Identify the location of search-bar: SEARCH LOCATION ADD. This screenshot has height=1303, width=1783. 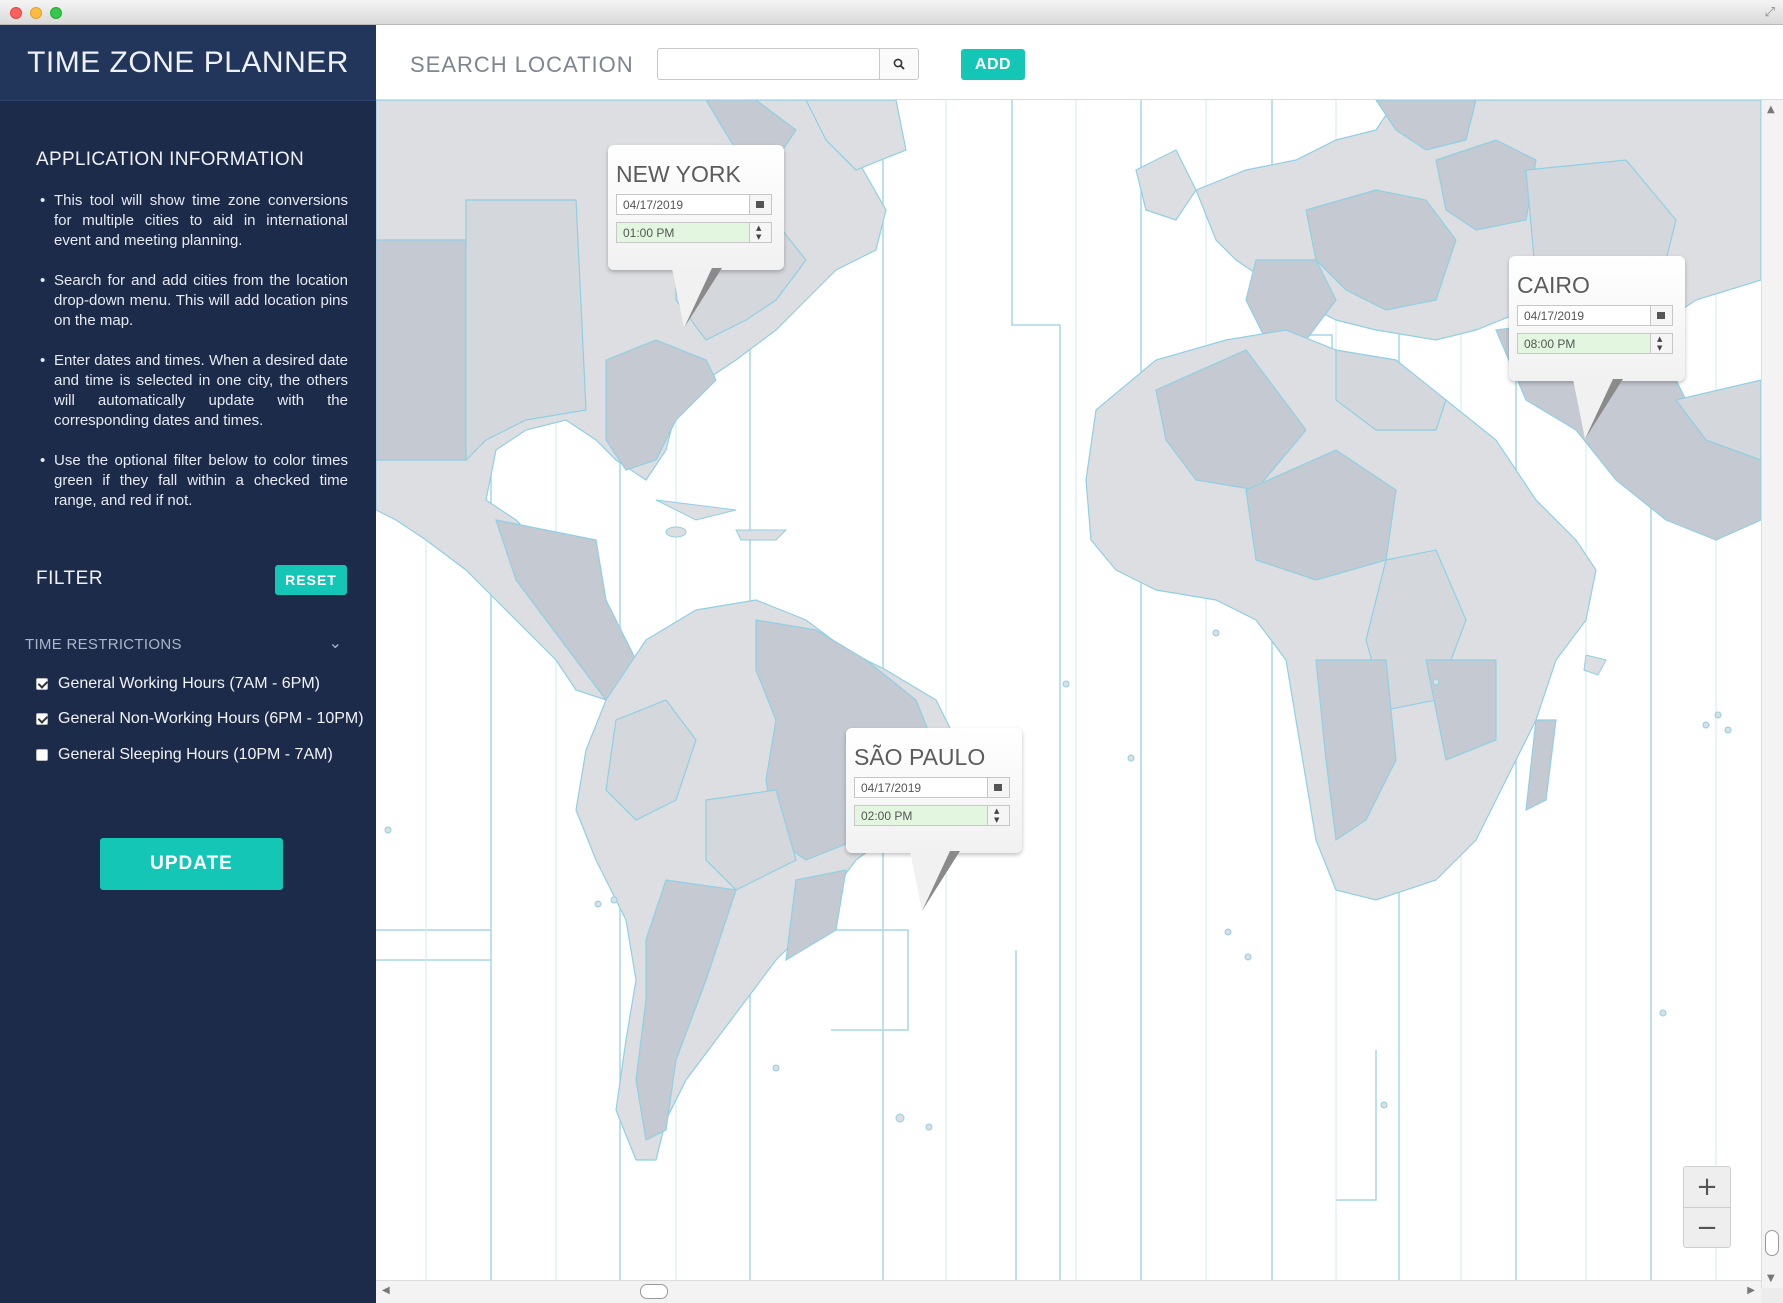
(1079, 62).